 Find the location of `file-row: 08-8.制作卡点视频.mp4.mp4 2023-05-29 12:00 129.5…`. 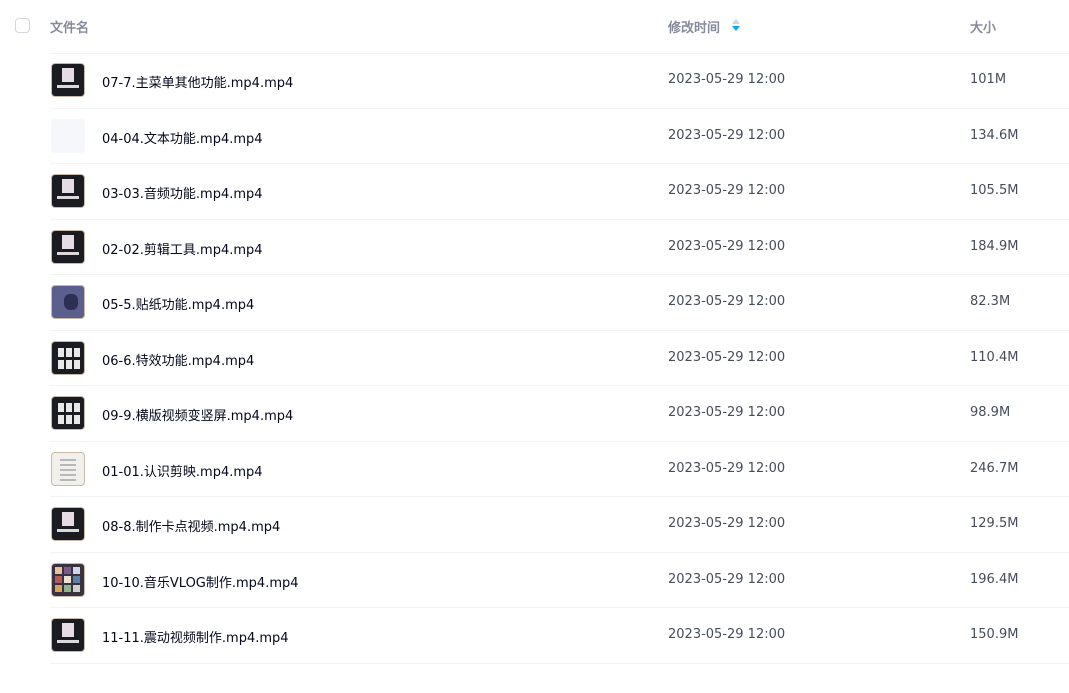

file-row: 08-8.制作卡点视频.mp4.mp4 2023-05-29 12:00 129.5… is located at coordinates (534, 525).